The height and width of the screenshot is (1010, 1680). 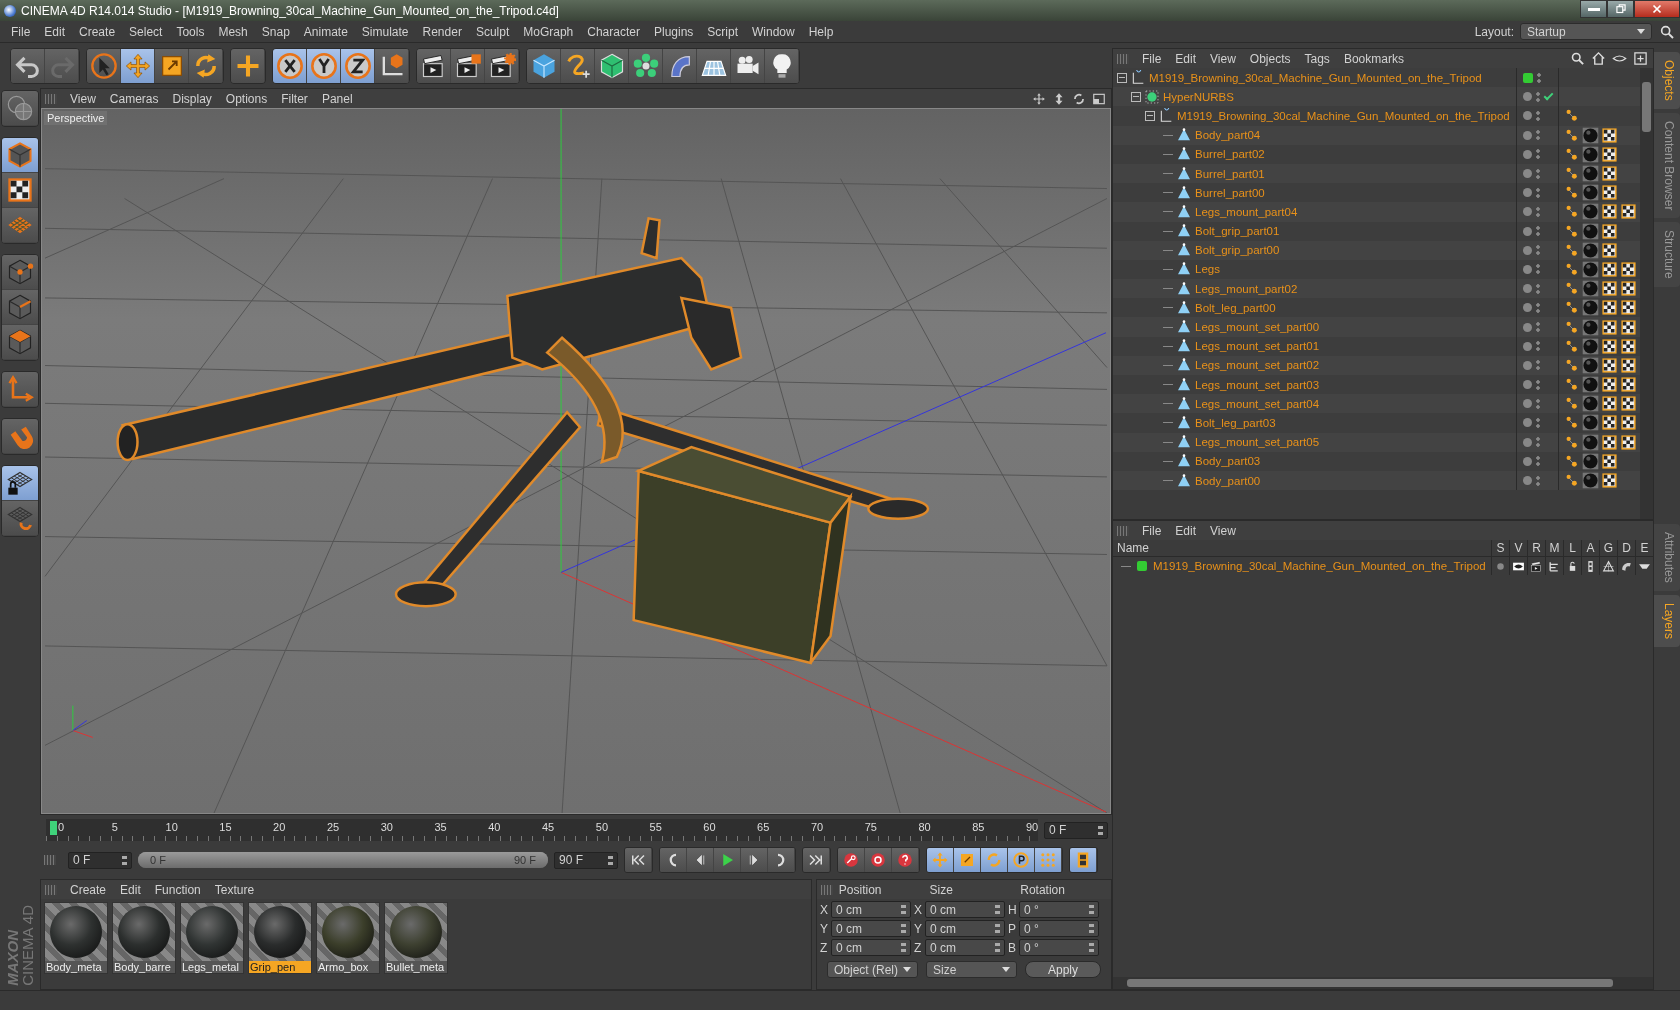 What do you see at coordinates (146, 31) in the screenshot?
I see `menu-item: Select` at bounding box center [146, 31].